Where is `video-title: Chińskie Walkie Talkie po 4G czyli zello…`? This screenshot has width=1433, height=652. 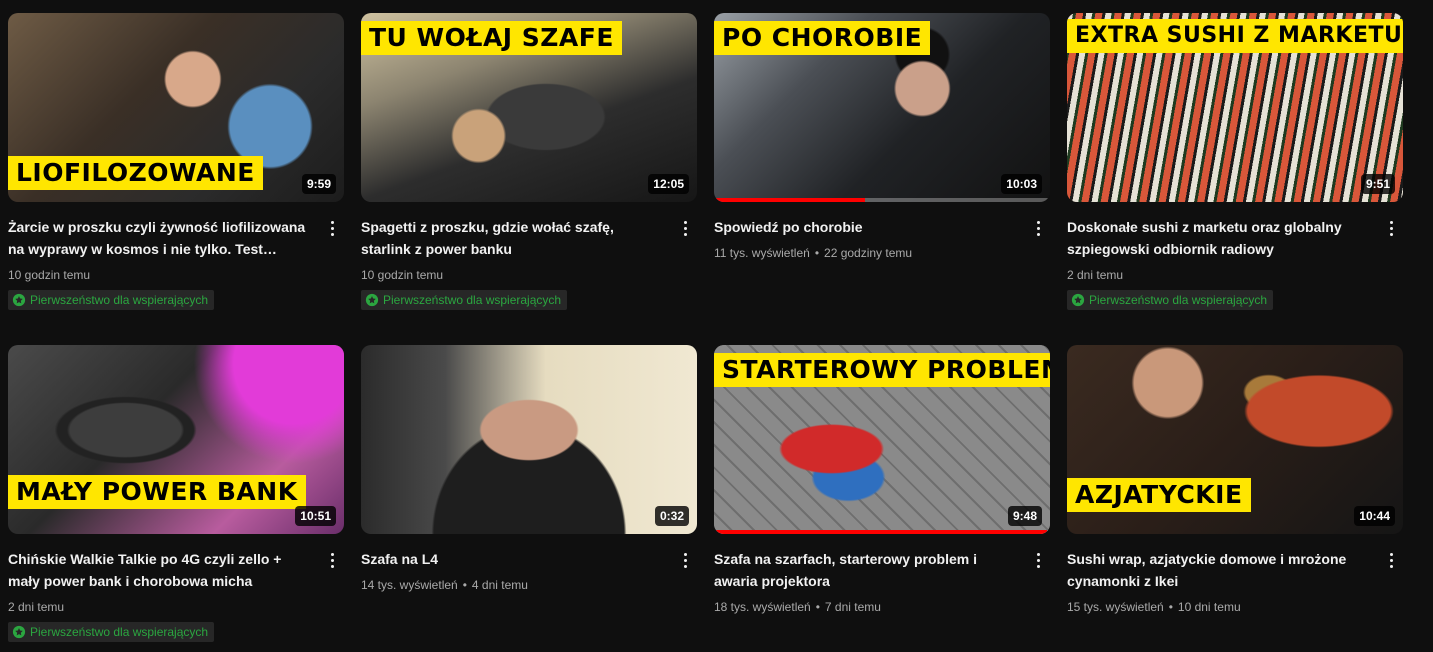 video-title: Chińskie Walkie Talkie po 4G czyli zello… is located at coordinates (158, 570).